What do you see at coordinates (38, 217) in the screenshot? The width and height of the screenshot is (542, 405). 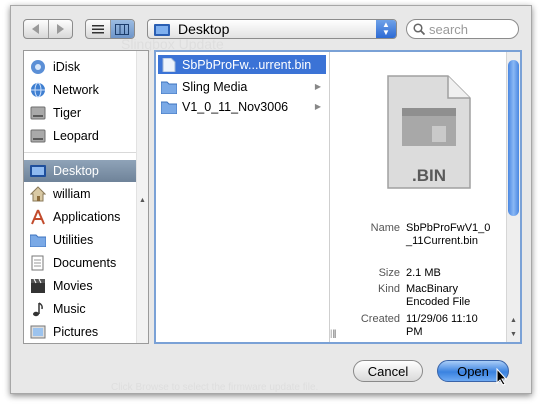 I see `applications-icon` at bounding box center [38, 217].